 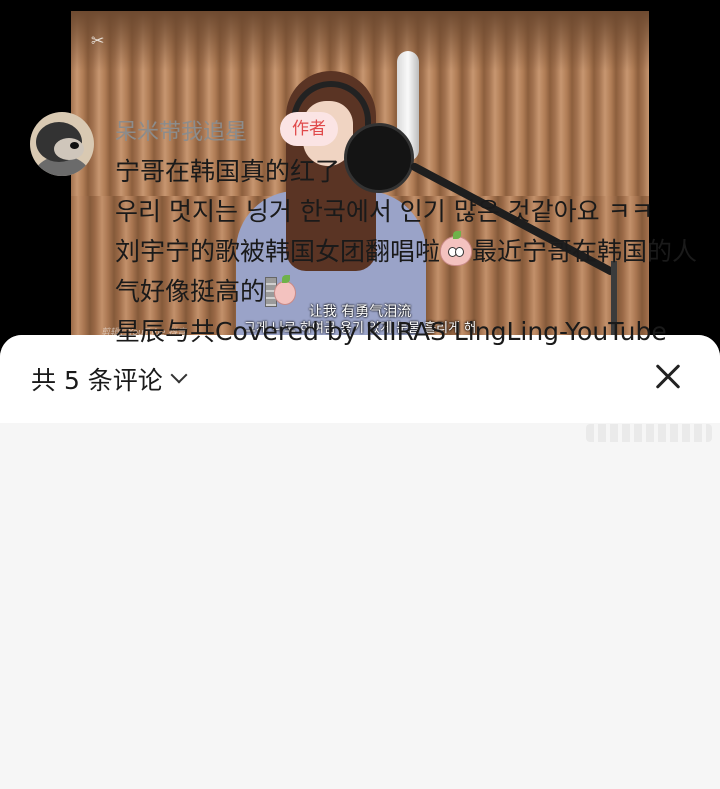 I want to click on peach-surprised-emoji-icon, so click(x=456, y=248).